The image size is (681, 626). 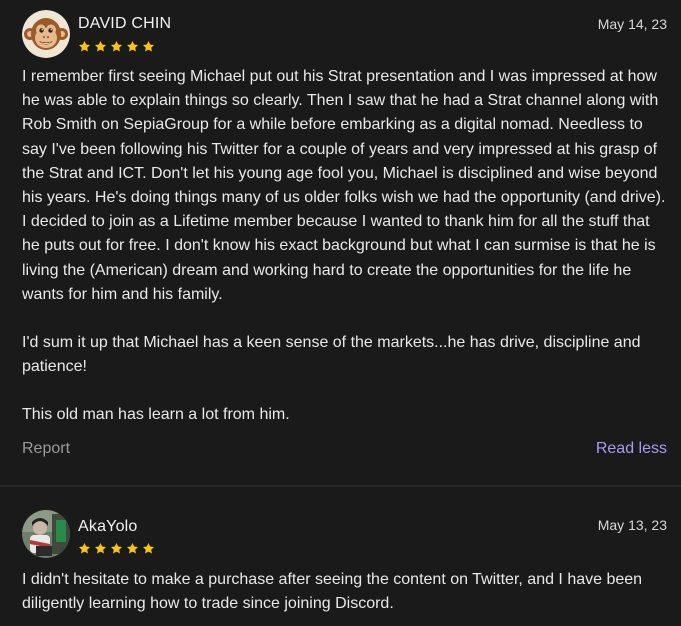 I want to click on author-name: DAVID CHIN, so click(x=124, y=24).